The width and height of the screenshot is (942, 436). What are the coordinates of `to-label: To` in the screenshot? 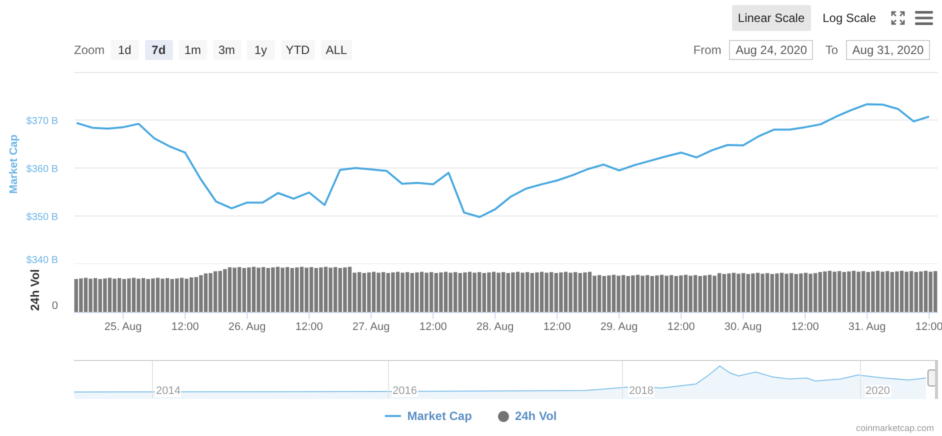 It's located at (831, 50).